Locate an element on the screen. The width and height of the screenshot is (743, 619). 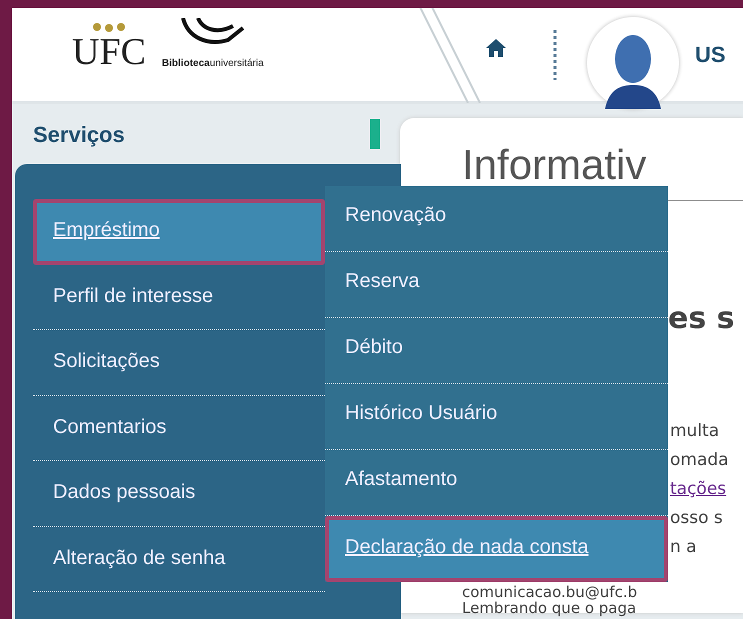
avatar is located at coordinates (633, 62).